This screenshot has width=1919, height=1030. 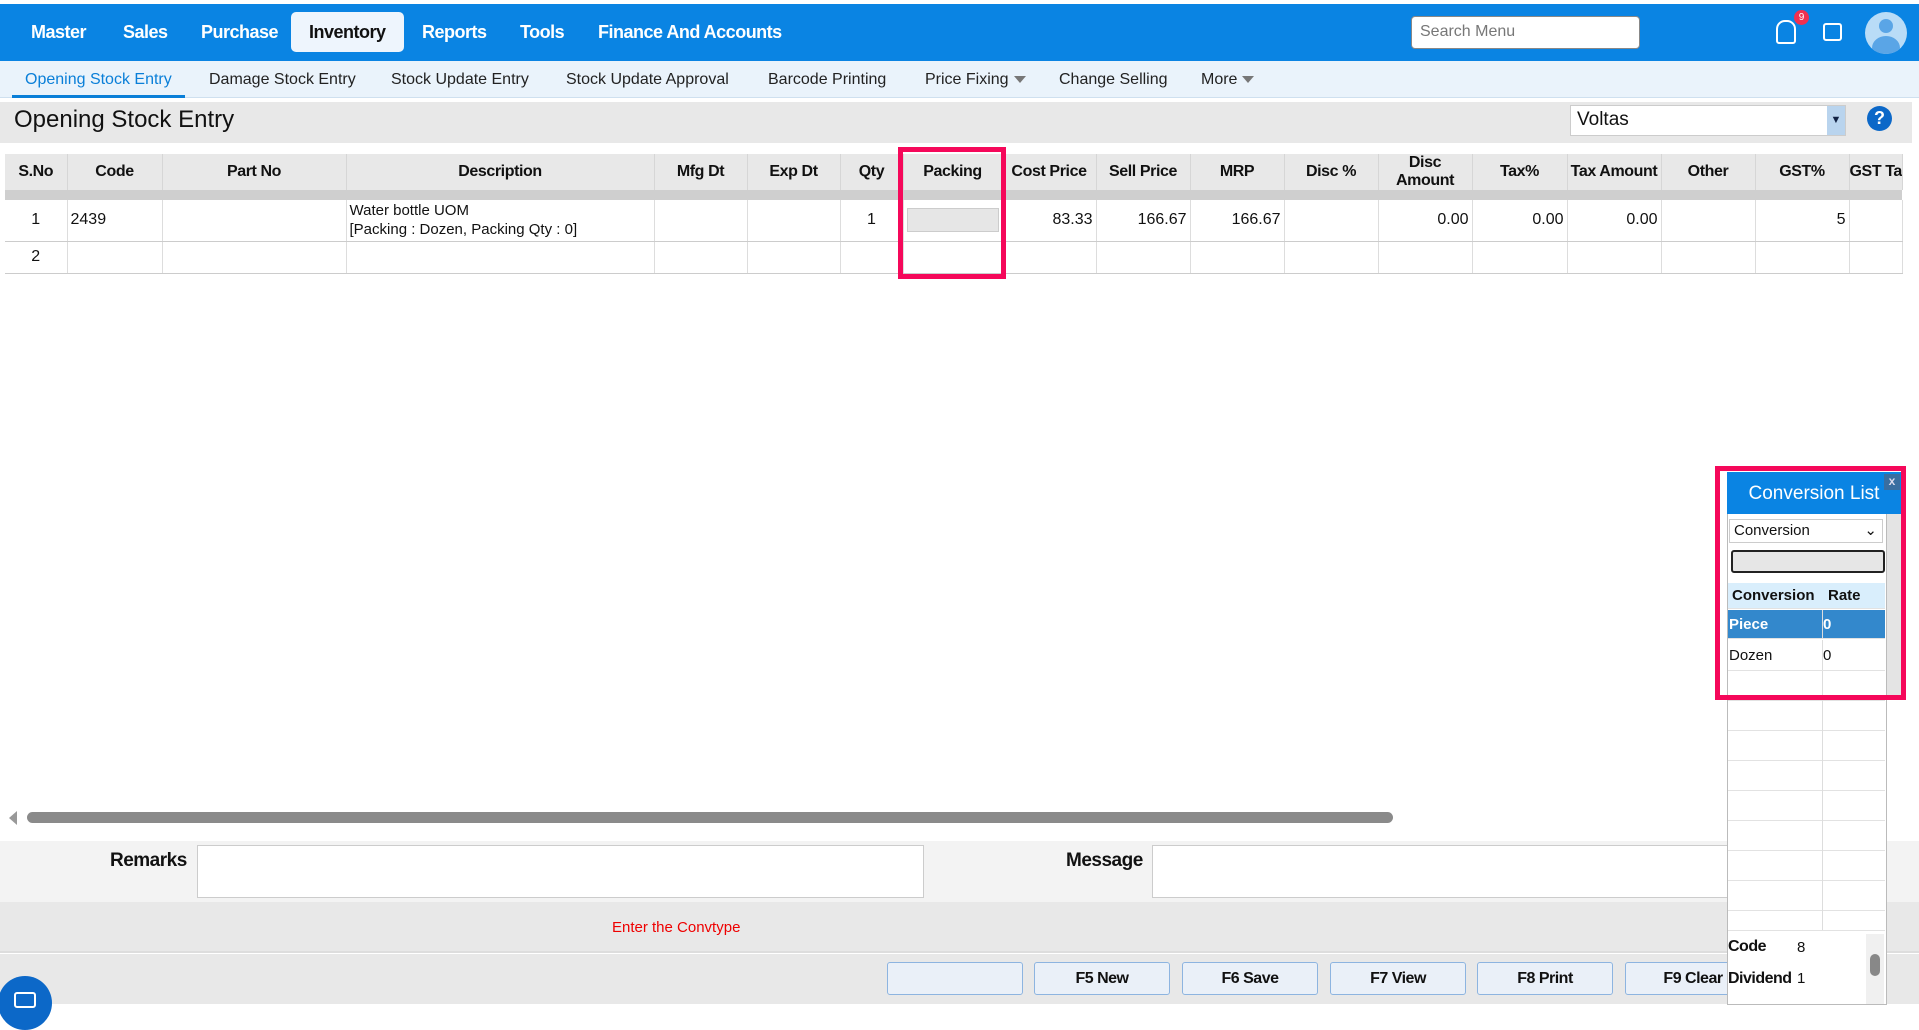 I want to click on nav-purchase: Purchase, so click(x=239, y=32).